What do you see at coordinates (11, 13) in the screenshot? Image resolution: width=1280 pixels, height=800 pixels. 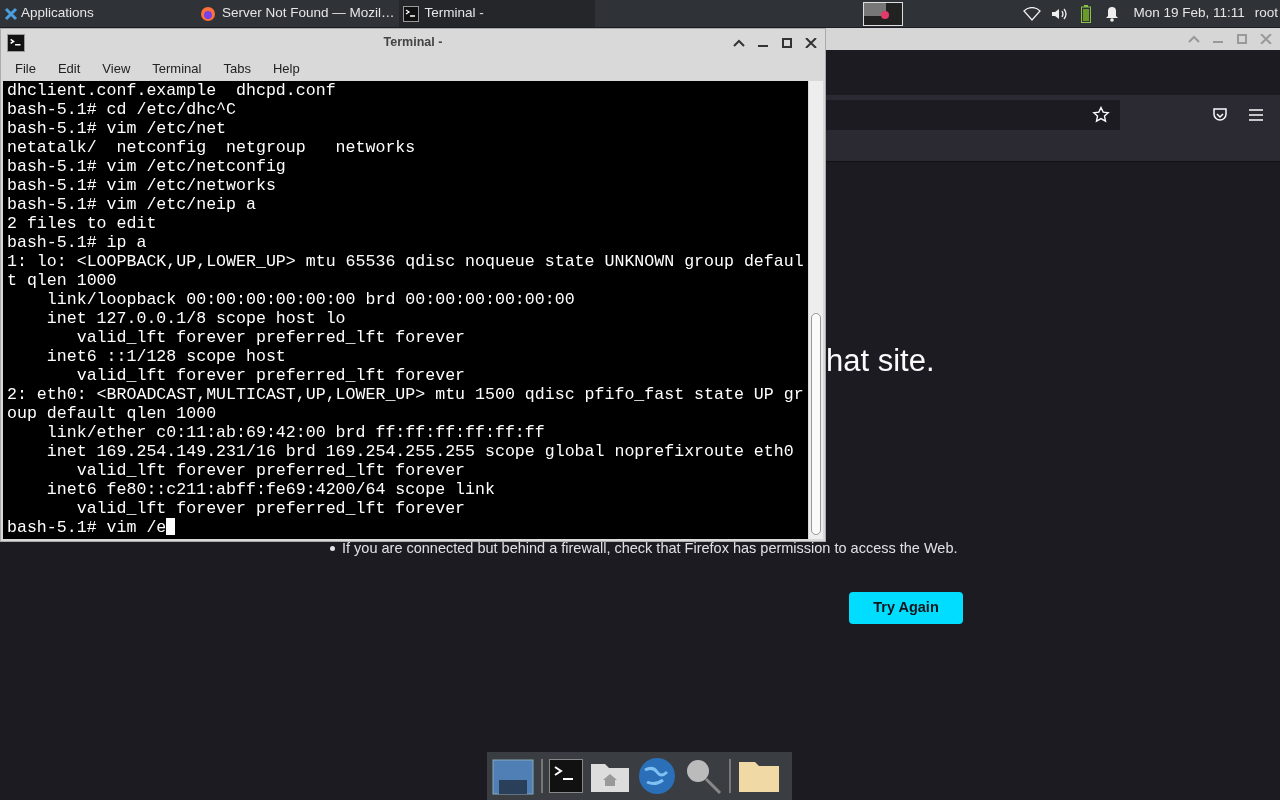 I see `x-logo-icon` at bounding box center [11, 13].